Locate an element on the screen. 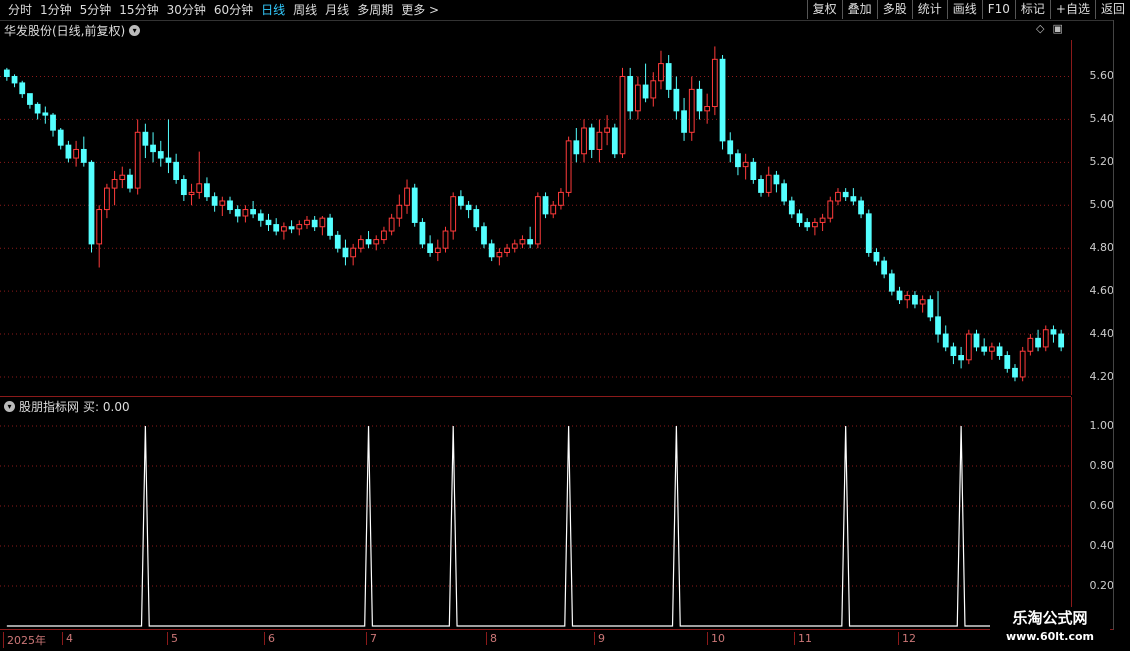  watermark: 乐淘公式网 www.60lt.com is located at coordinates (1050, 628).